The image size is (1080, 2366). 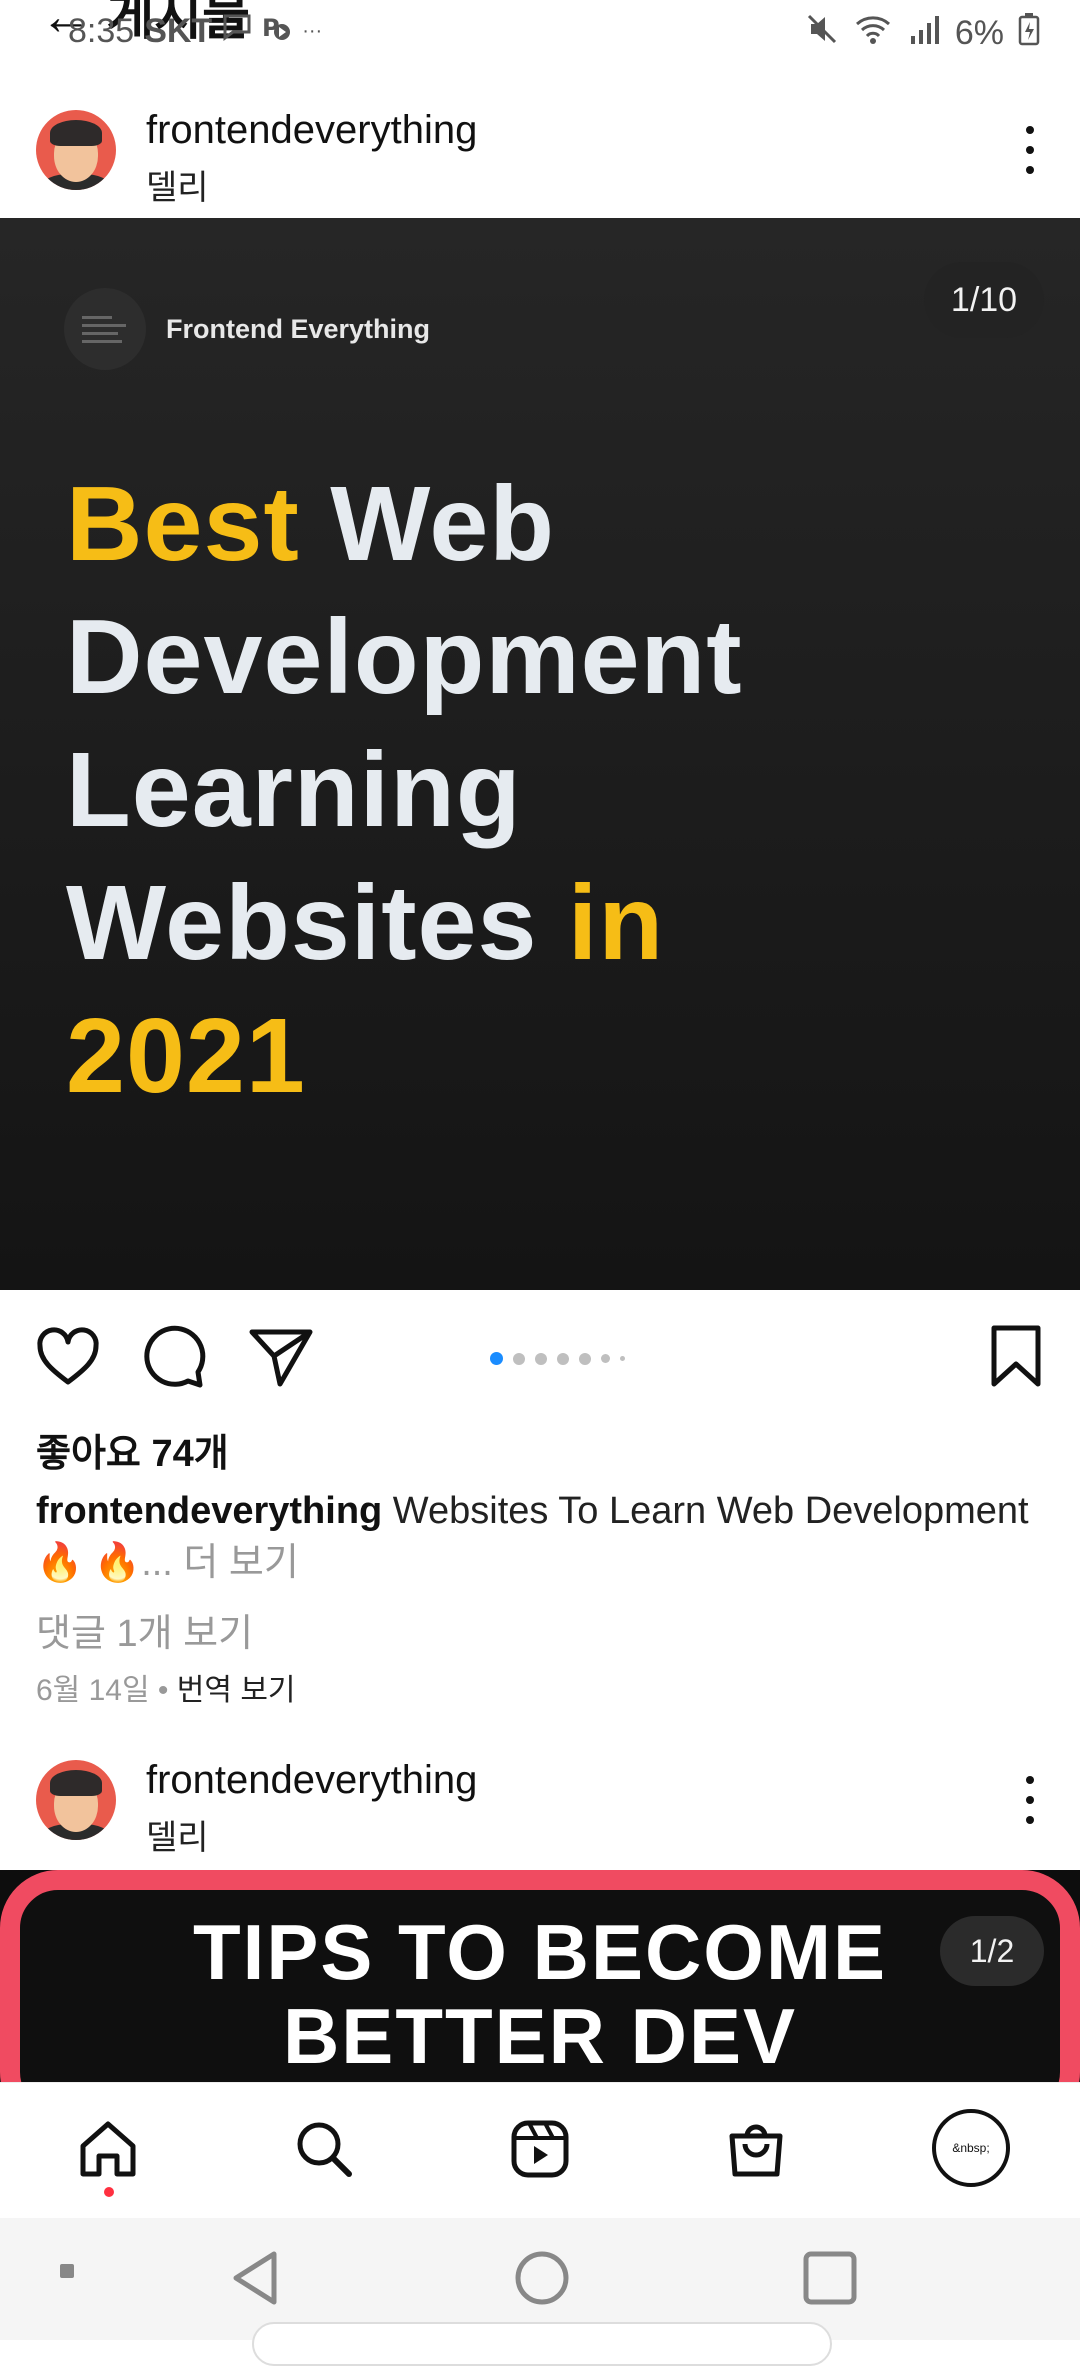 I want to click on notification-dot, so click(x=109, y=2192).